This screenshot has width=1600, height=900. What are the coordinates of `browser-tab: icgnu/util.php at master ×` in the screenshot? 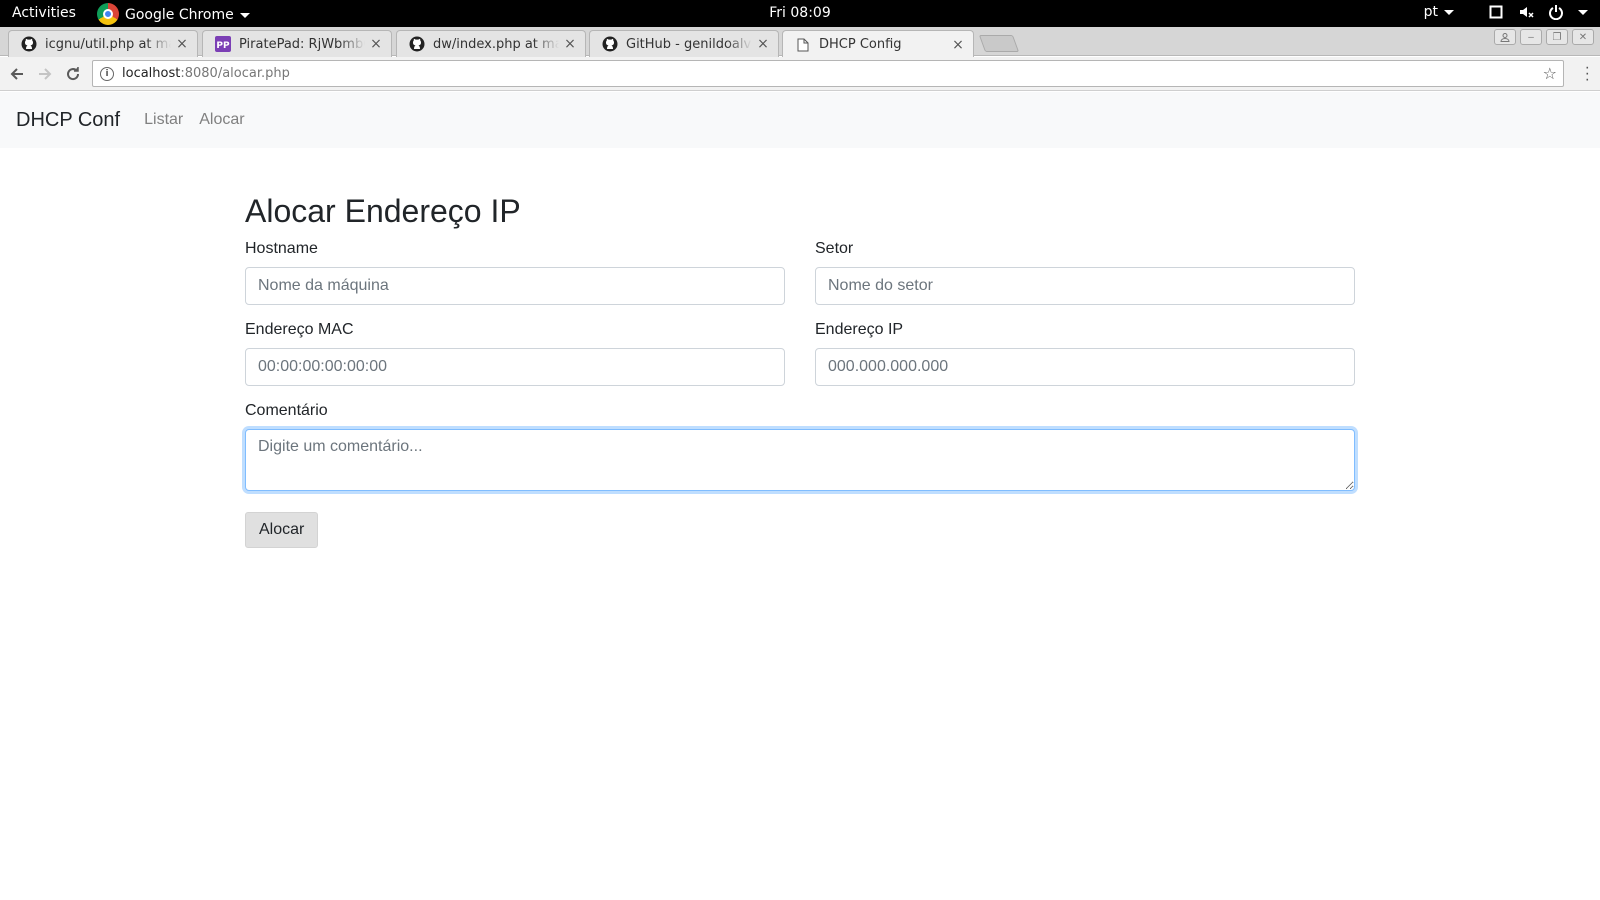 It's located at (103, 43).